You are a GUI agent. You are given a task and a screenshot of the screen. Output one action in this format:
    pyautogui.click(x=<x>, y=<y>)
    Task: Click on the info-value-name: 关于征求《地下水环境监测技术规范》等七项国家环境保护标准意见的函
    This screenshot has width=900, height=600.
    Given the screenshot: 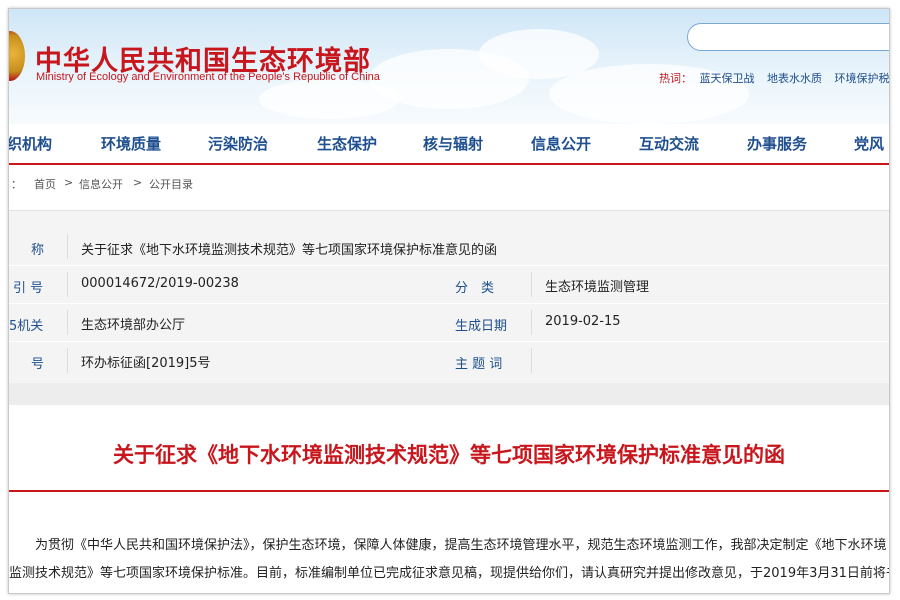 What is the action you would take?
    pyautogui.click(x=289, y=250)
    